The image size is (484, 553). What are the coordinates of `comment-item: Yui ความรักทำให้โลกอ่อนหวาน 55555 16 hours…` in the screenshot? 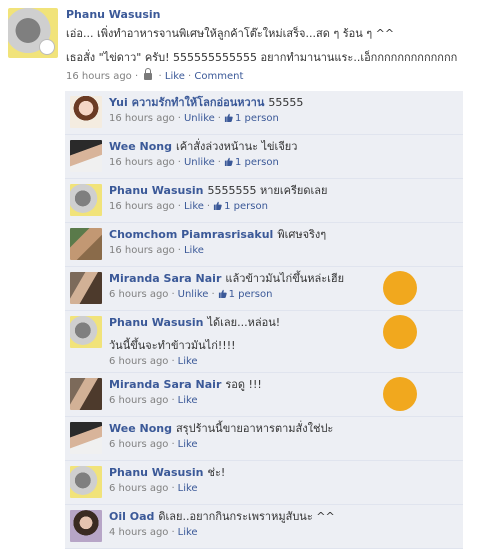 It's located at (264, 113).